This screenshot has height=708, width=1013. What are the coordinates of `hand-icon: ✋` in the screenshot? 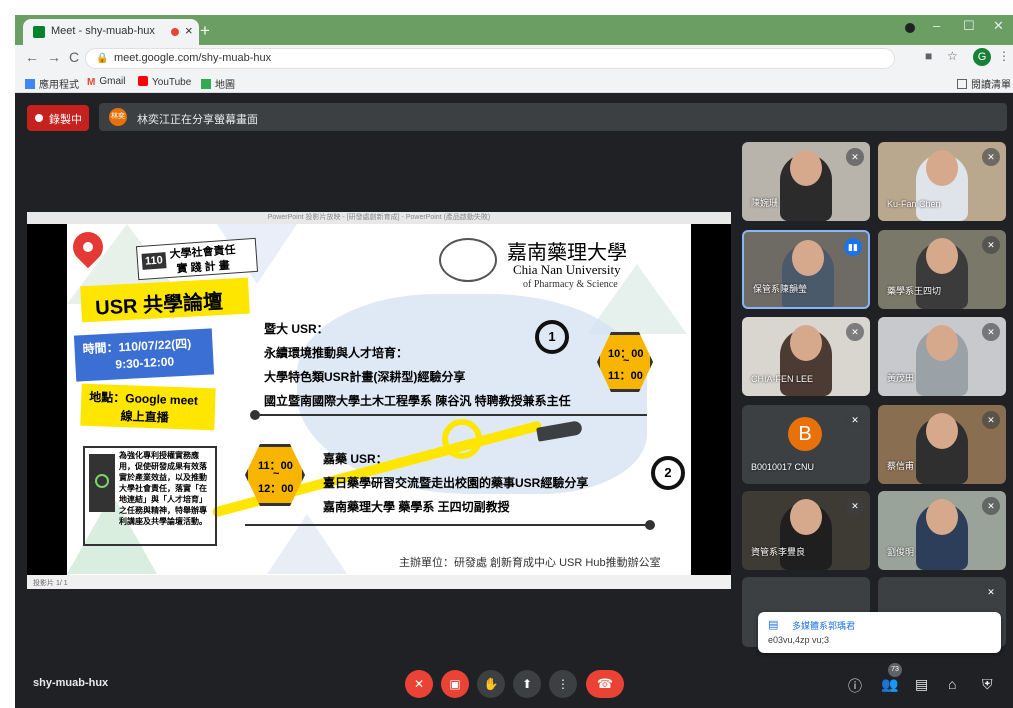 It's located at (491, 684).